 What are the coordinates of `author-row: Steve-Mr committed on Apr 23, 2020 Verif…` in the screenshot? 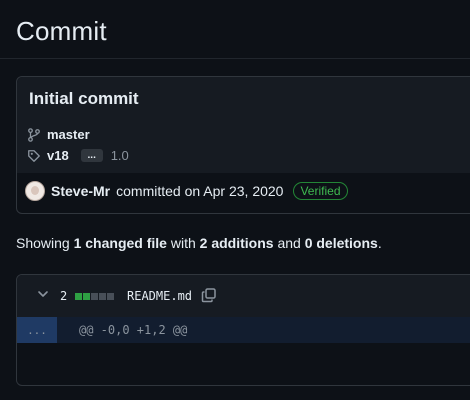 It's located at (186, 191).